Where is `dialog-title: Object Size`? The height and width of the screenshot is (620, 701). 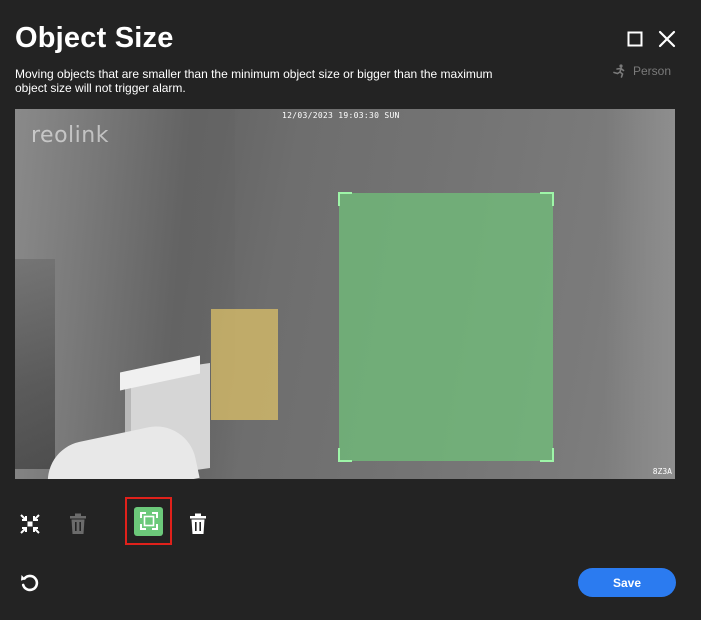 dialog-title: Object Size is located at coordinates (94, 38).